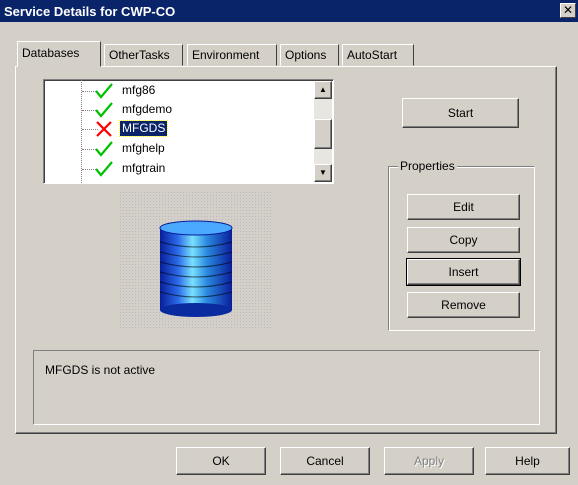  What do you see at coordinates (306, 55) in the screenshot?
I see `tab-label: Options` at bounding box center [306, 55].